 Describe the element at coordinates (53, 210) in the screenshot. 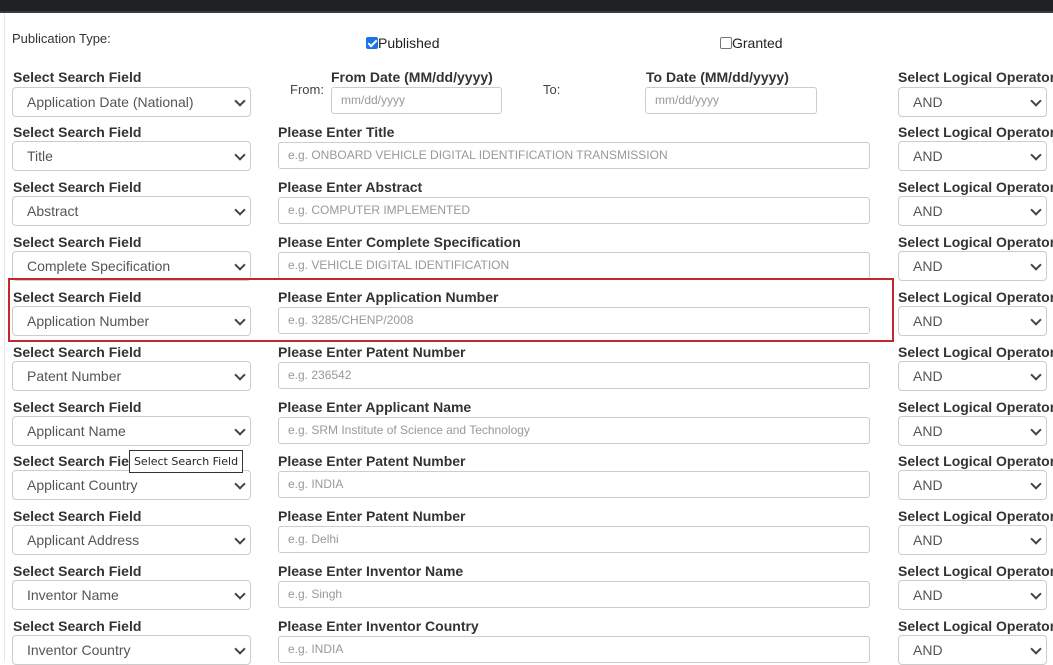

I see `search-field-value: Abstract` at that location.